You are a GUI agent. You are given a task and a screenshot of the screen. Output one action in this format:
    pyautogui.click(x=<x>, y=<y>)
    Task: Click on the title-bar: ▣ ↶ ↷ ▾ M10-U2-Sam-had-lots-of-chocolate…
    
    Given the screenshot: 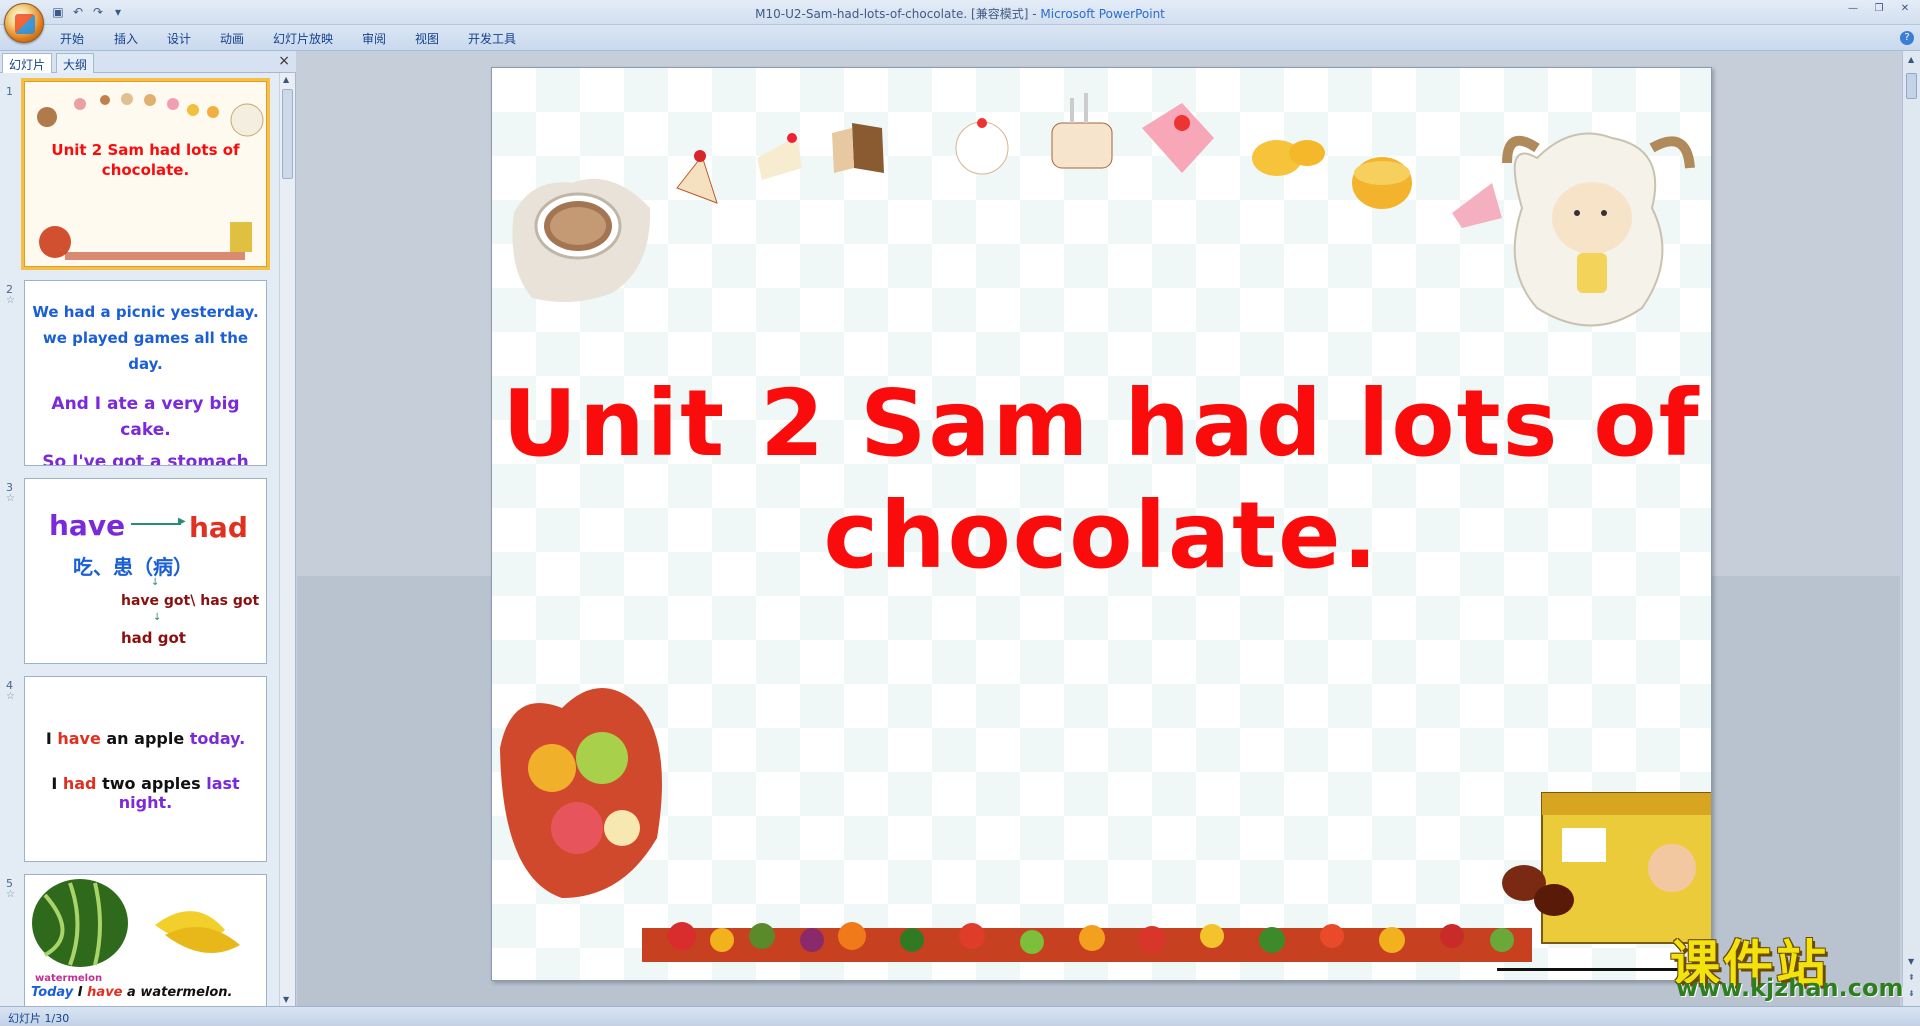 What is the action you would take?
    pyautogui.click(x=960, y=21)
    